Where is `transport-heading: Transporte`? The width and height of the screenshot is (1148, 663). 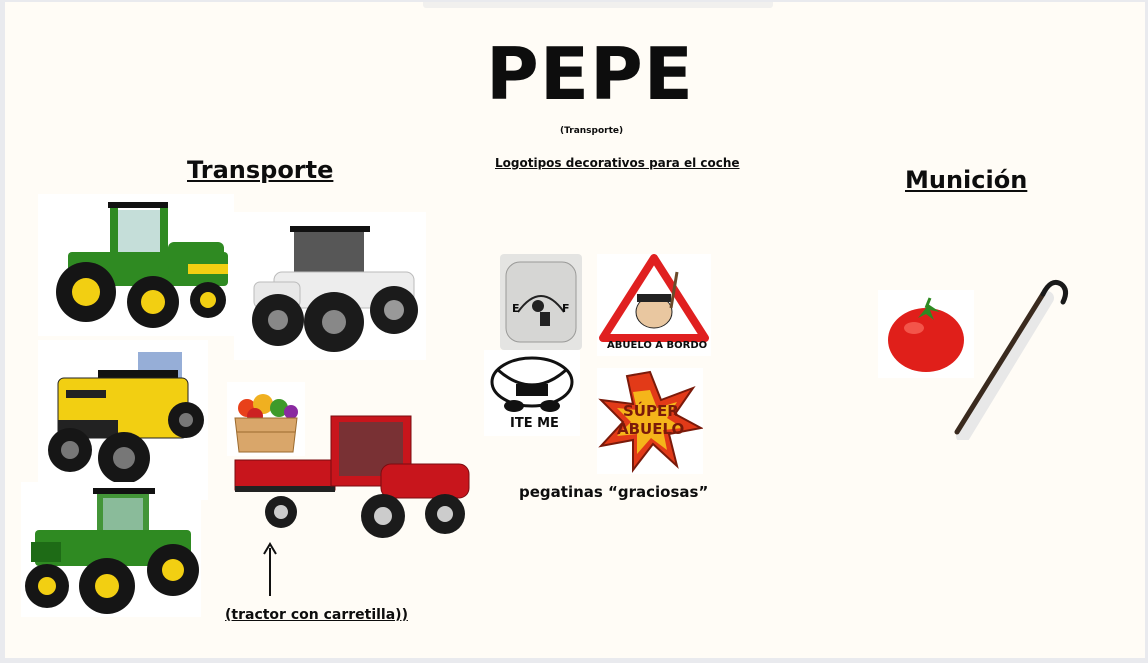 transport-heading: Transporte is located at coordinates (260, 170).